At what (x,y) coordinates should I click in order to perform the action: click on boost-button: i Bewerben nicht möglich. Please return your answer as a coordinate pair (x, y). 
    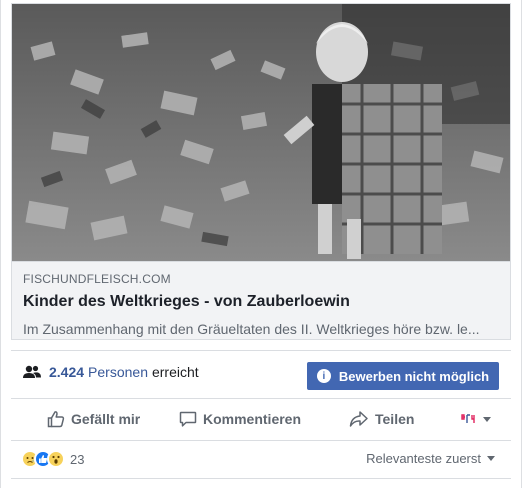
    Looking at the image, I should click on (403, 376).